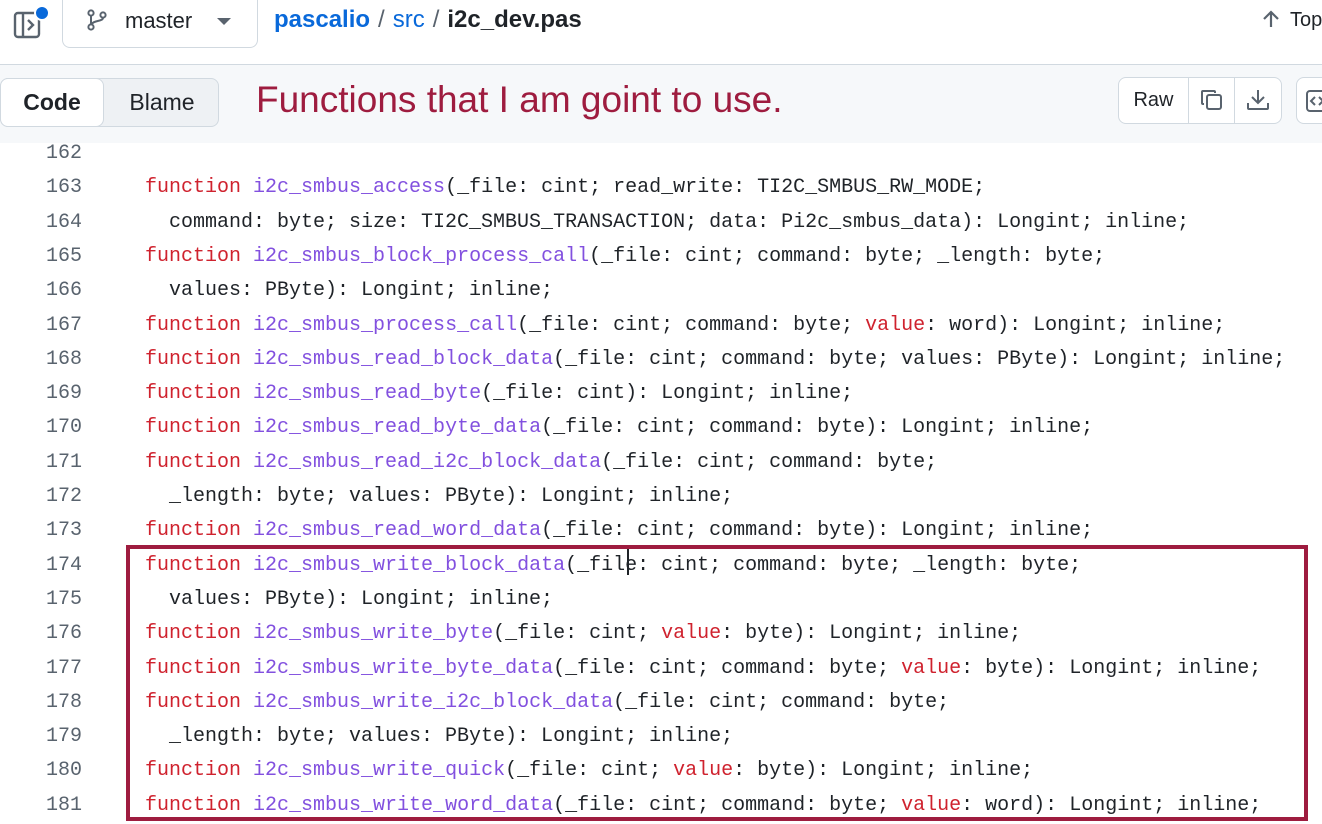 The width and height of the screenshot is (1322, 824). What do you see at coordinates (41, 257) in the screenshot?
I see `line-number: 165` at bounding box center [41, 257].